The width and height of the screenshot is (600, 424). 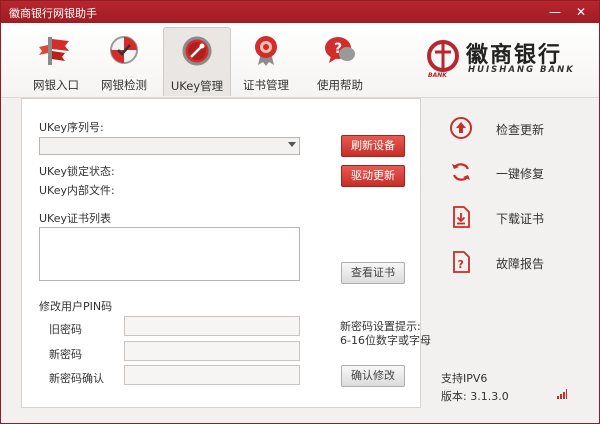 I want to click on report-question-icon: ?, so click(x=461, y=262).